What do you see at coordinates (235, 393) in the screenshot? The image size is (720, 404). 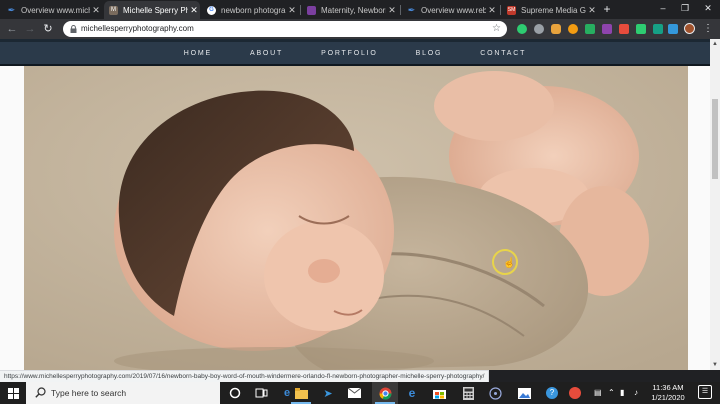 I see `cortana-icon` at bounding box center [235, 393].